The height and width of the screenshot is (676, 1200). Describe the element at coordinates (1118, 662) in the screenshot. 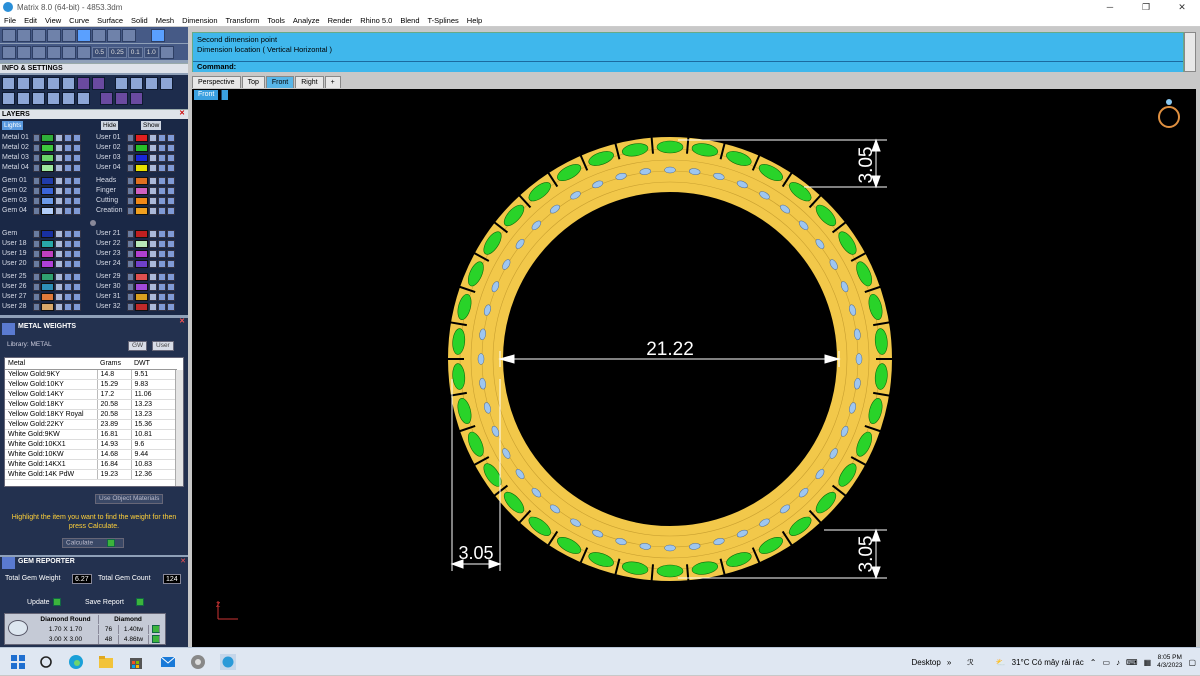

I see `volume-icon: ♪` at that location.